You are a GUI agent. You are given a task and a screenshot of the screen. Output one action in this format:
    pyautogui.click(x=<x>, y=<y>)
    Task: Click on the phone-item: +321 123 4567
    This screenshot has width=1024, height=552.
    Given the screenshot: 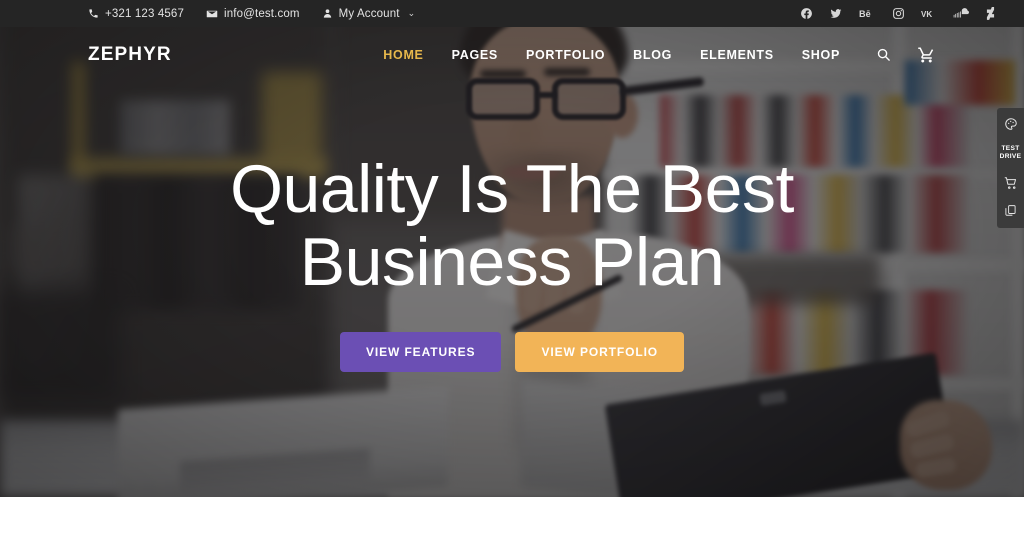 What is the action you would take?
    pyautogui.click(x=136, y=14)
    